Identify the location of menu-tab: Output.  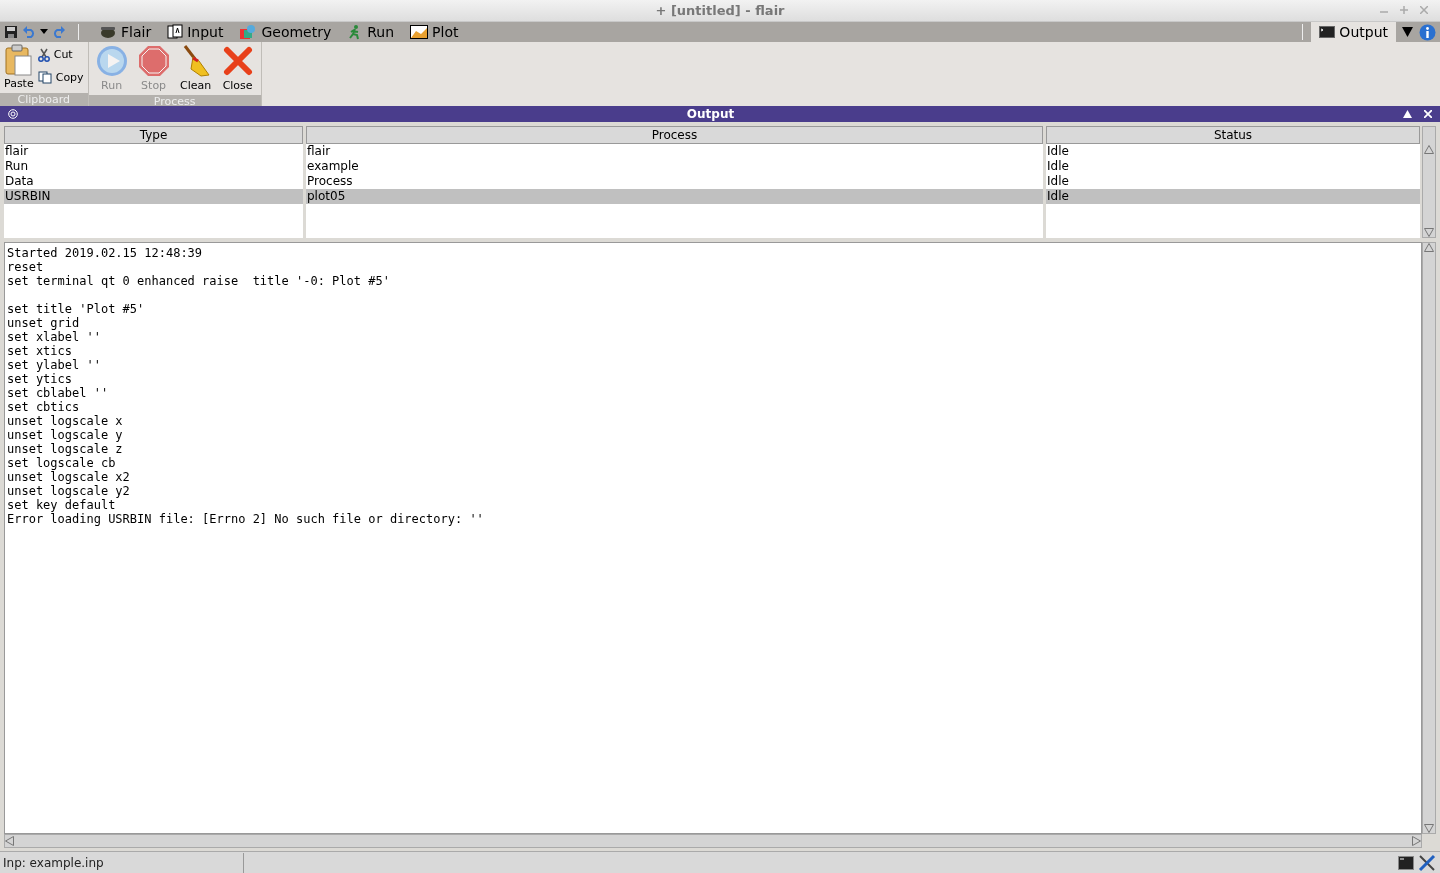
(1353, 32).